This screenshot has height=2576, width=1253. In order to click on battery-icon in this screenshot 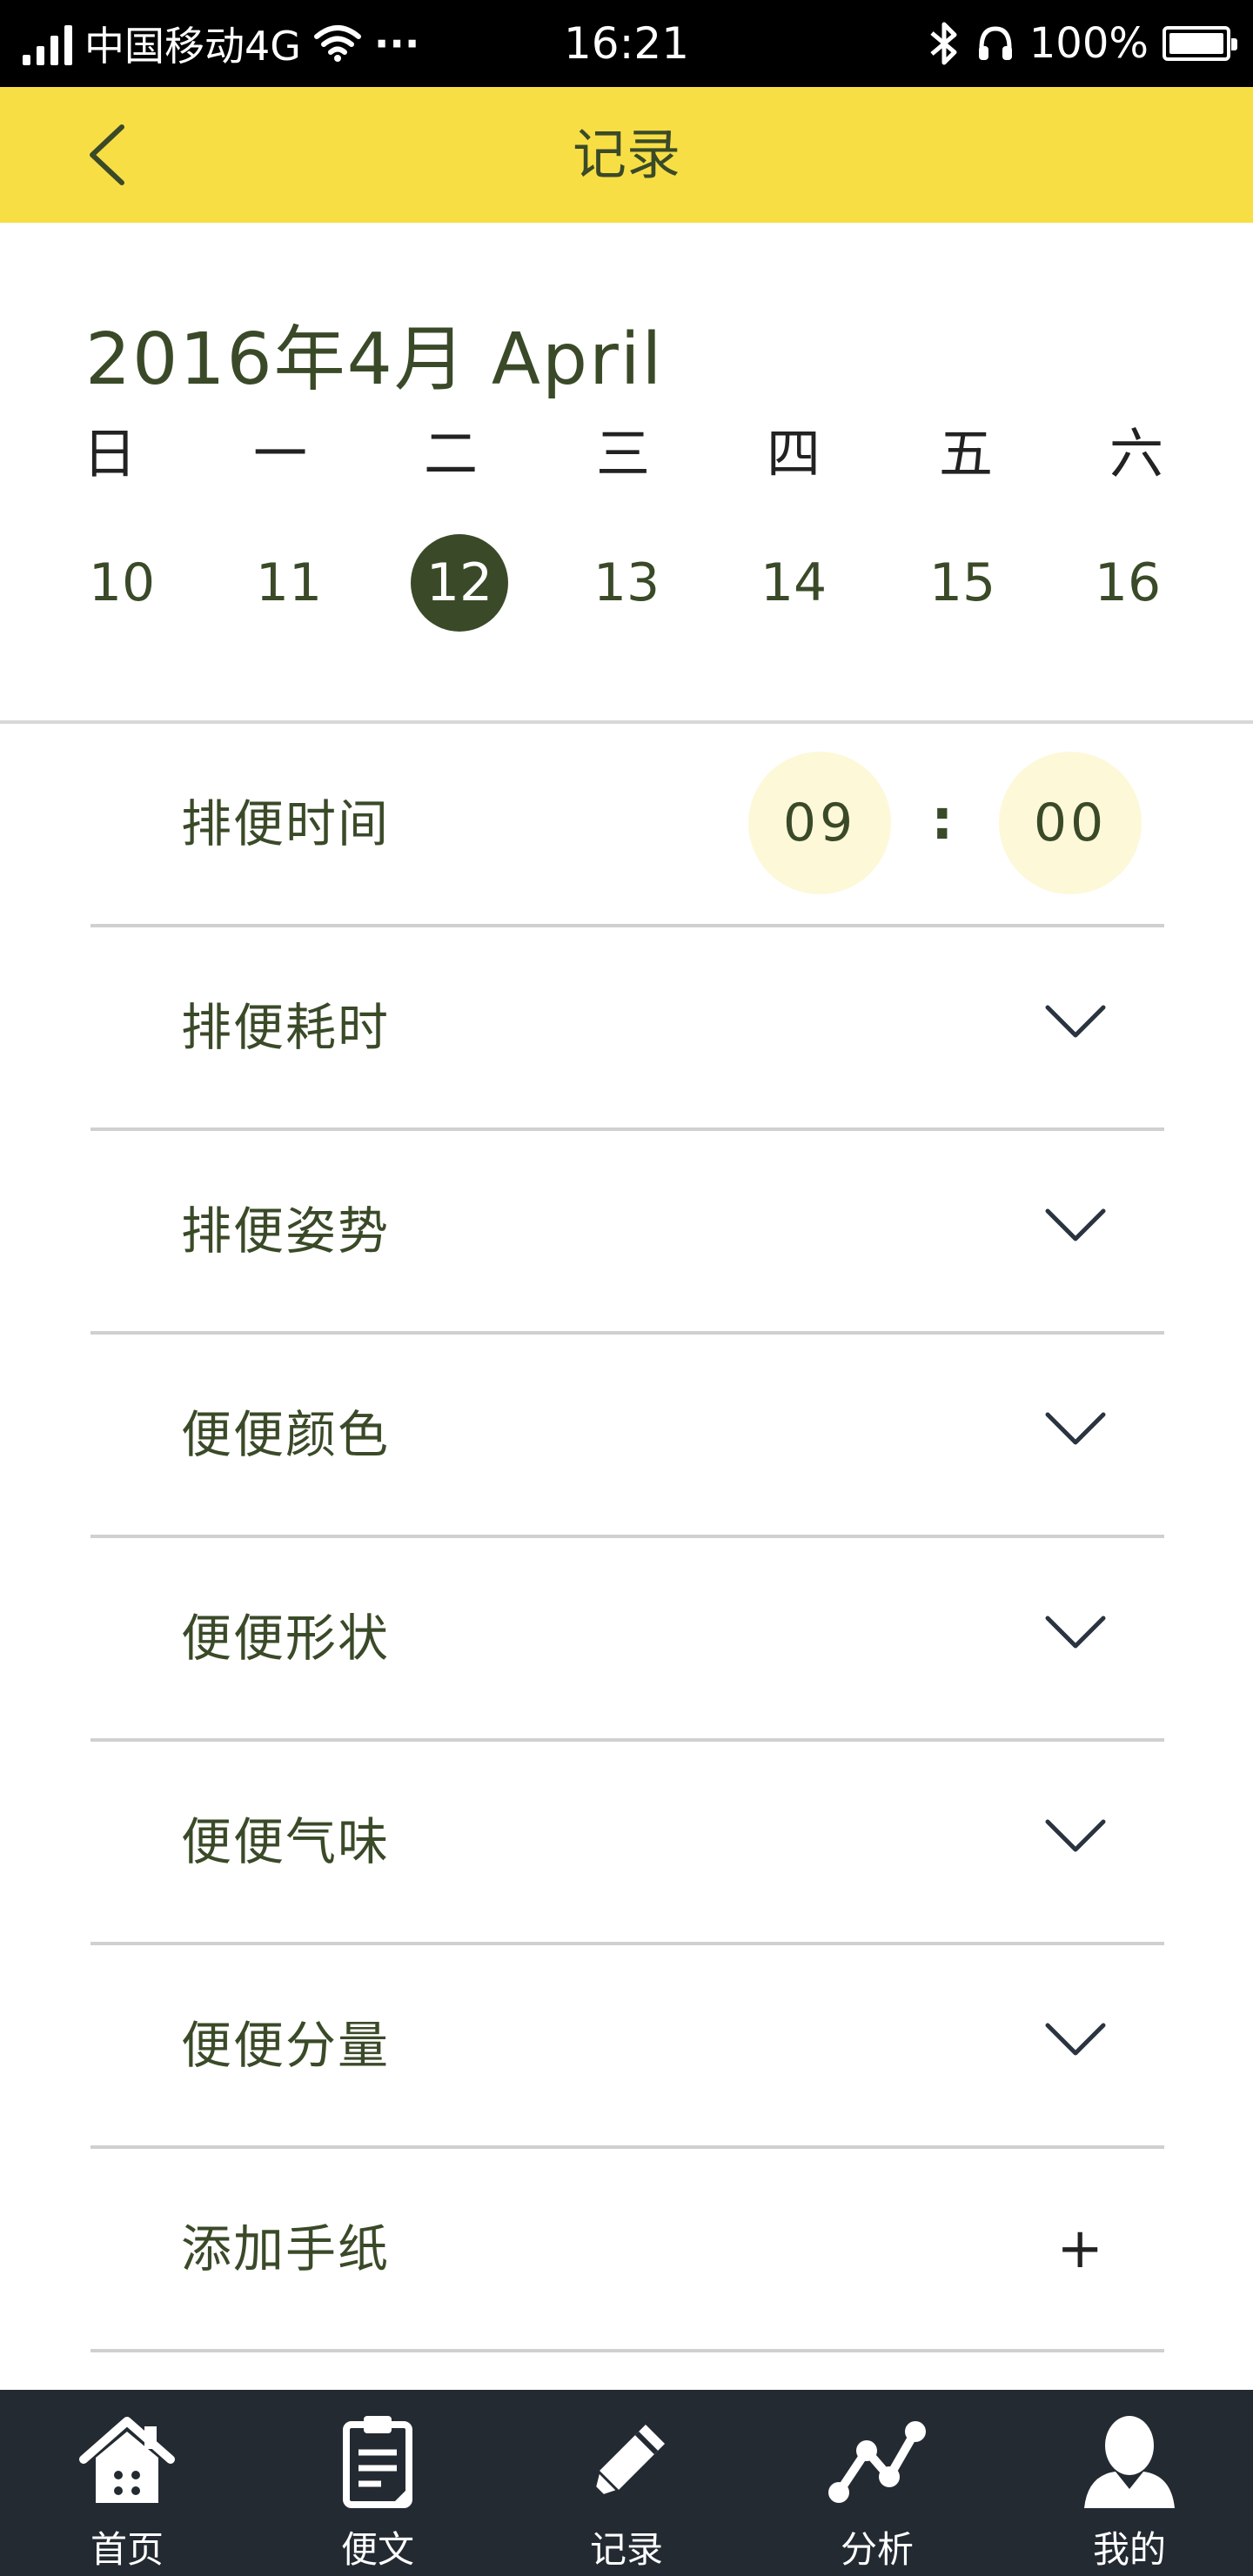, I will do `click(1200, 43)`.